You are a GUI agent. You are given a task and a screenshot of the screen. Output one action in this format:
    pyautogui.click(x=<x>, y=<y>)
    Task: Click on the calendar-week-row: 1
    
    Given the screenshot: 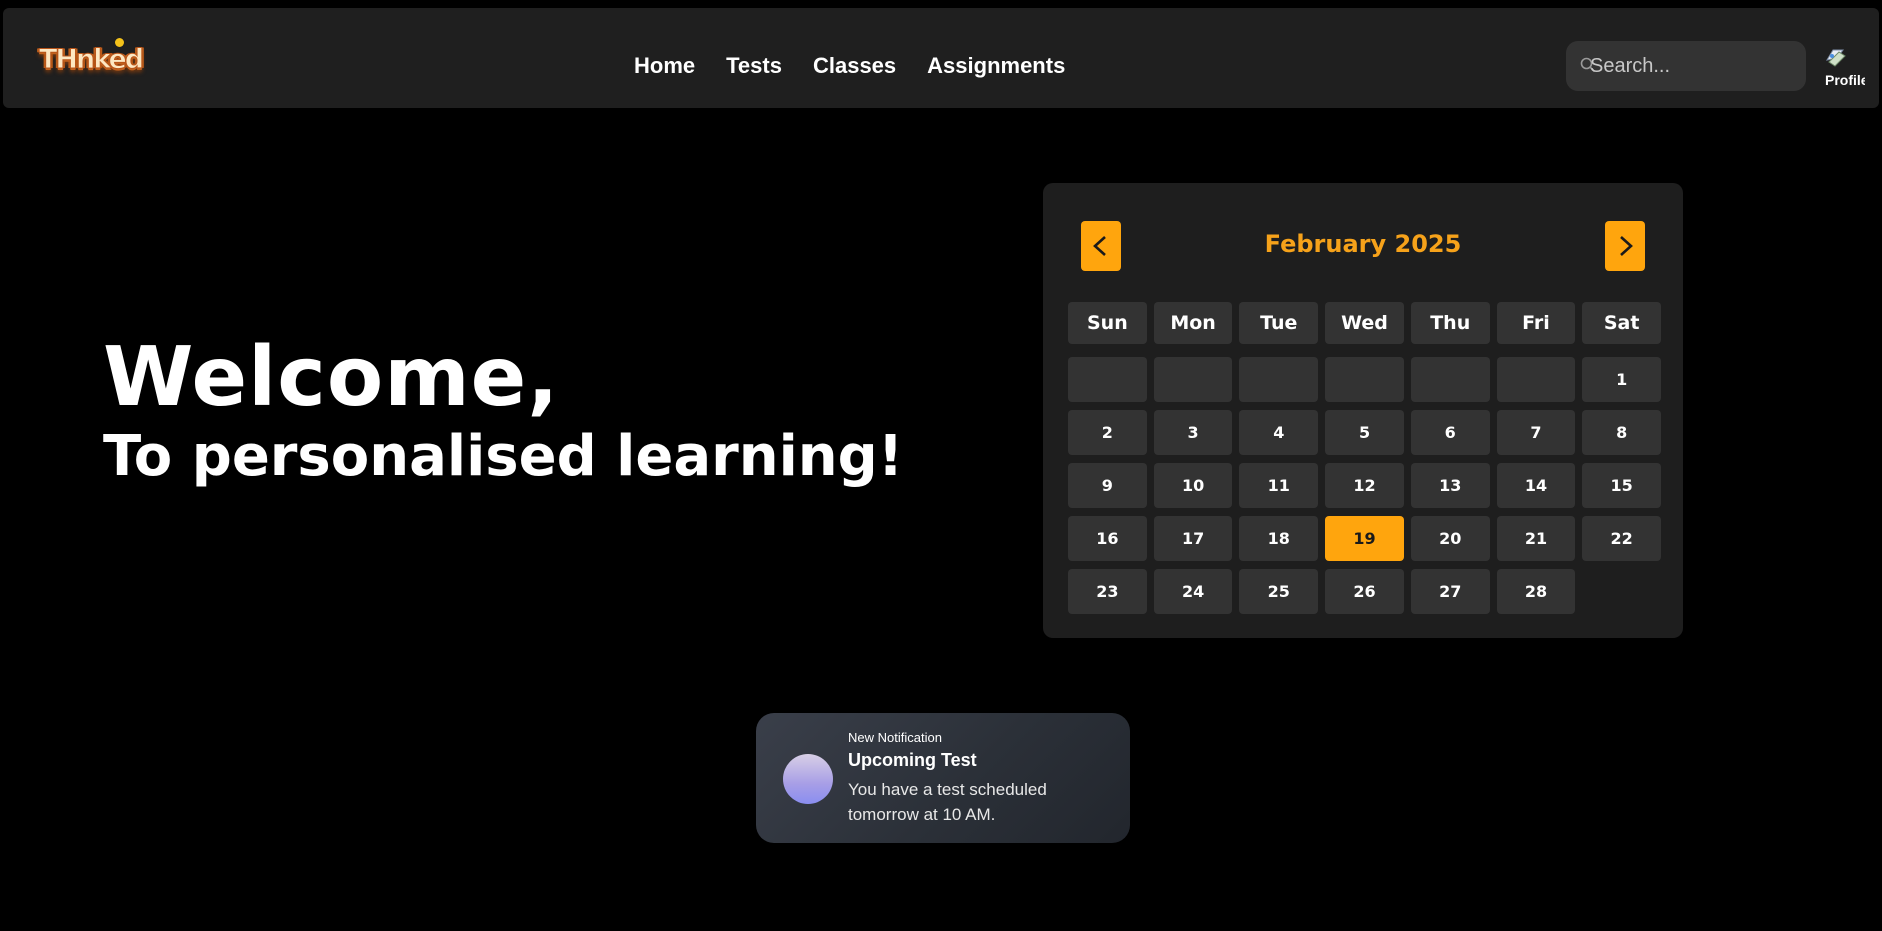 What is the action you would take?
    pyautogui.click(x=1365, y=379)
    